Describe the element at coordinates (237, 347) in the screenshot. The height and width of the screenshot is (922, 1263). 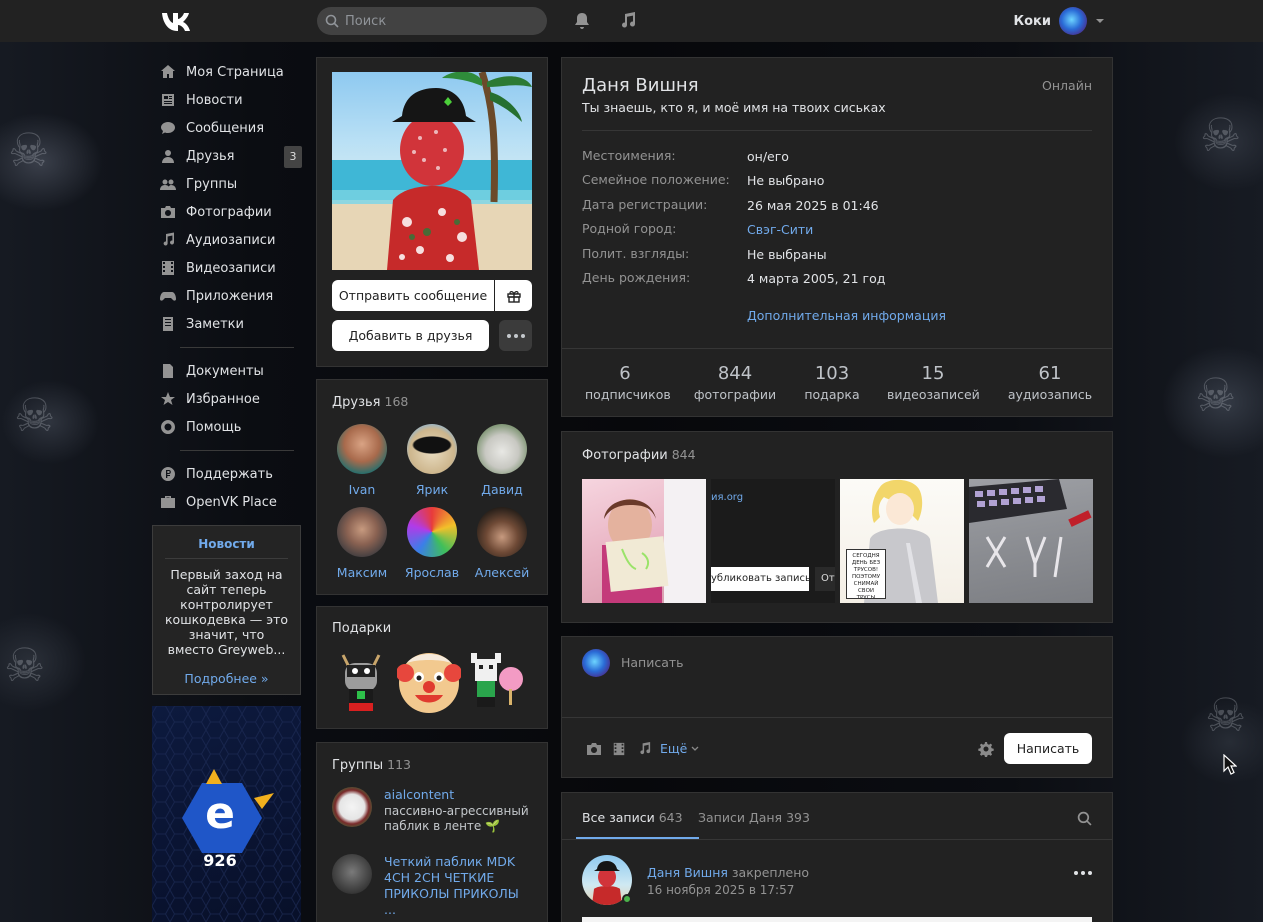
I see `nav-divider` at that location.